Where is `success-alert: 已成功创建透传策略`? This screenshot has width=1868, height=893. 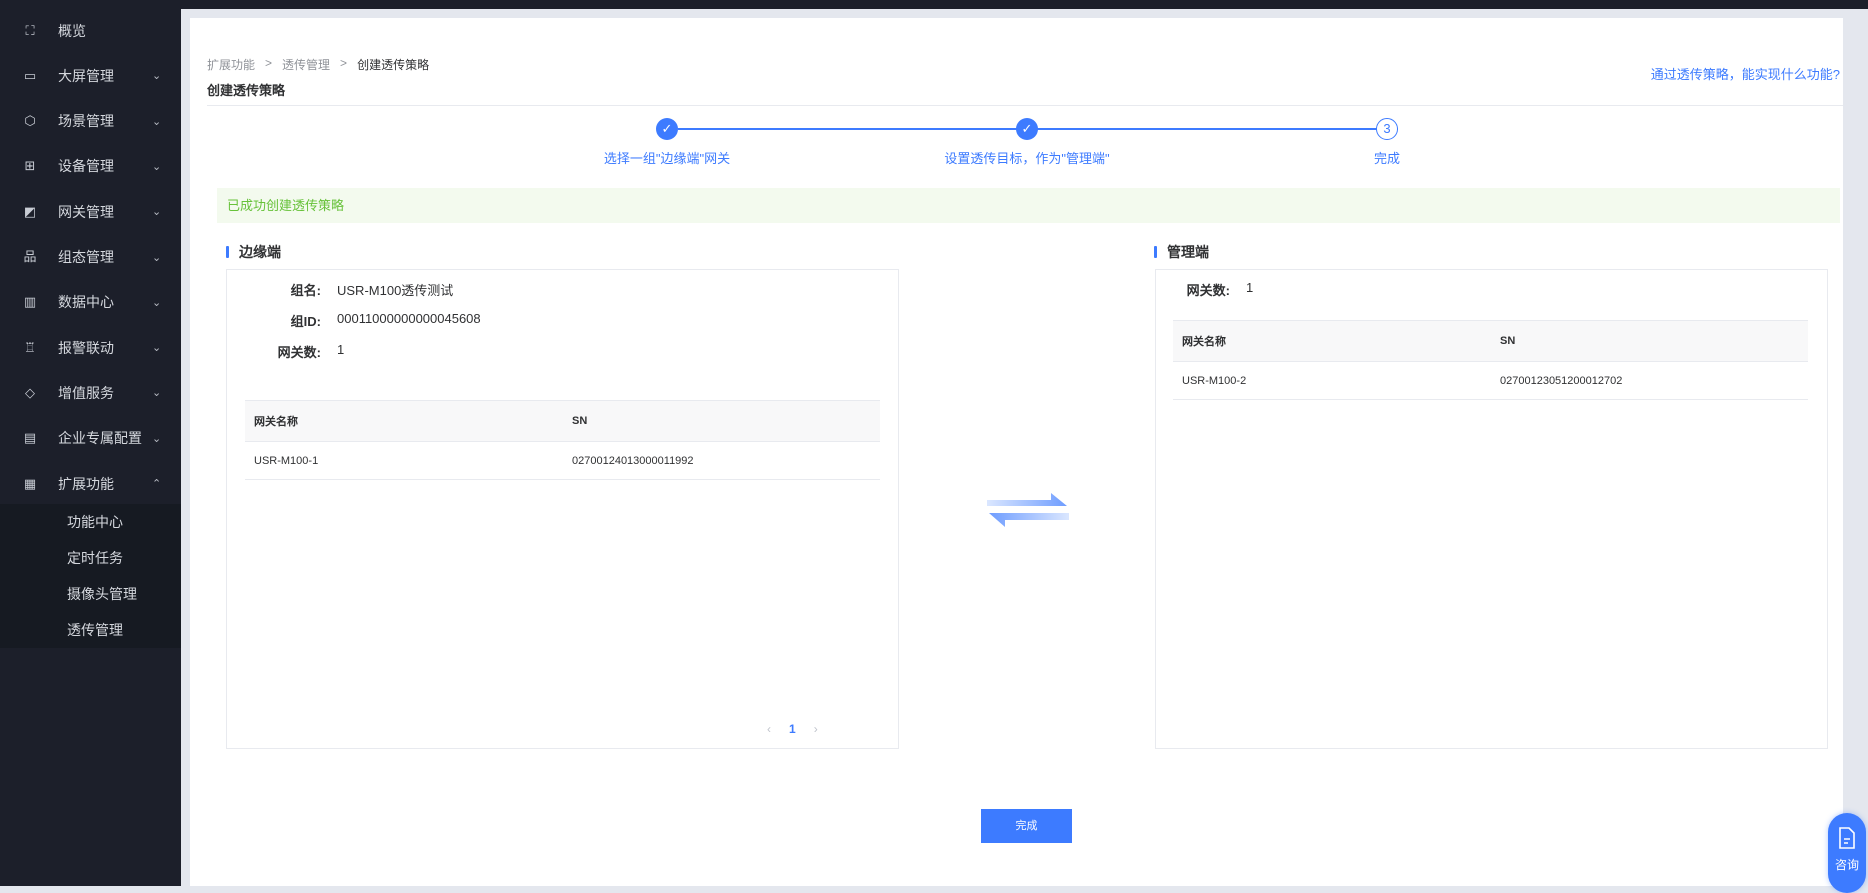
success-alert: 已成功创建透传策略 is located at coordinates (1028, 205).